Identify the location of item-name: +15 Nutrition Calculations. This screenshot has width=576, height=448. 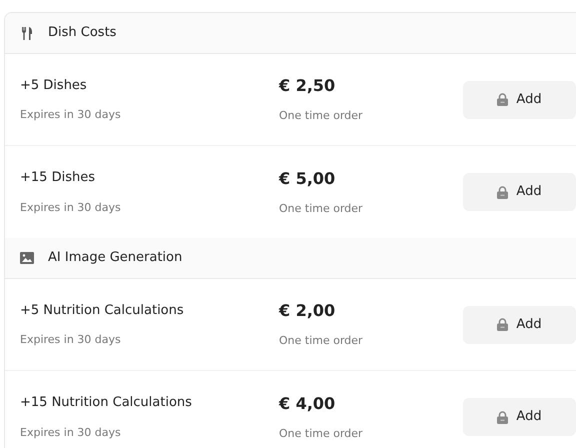
(106, 403).